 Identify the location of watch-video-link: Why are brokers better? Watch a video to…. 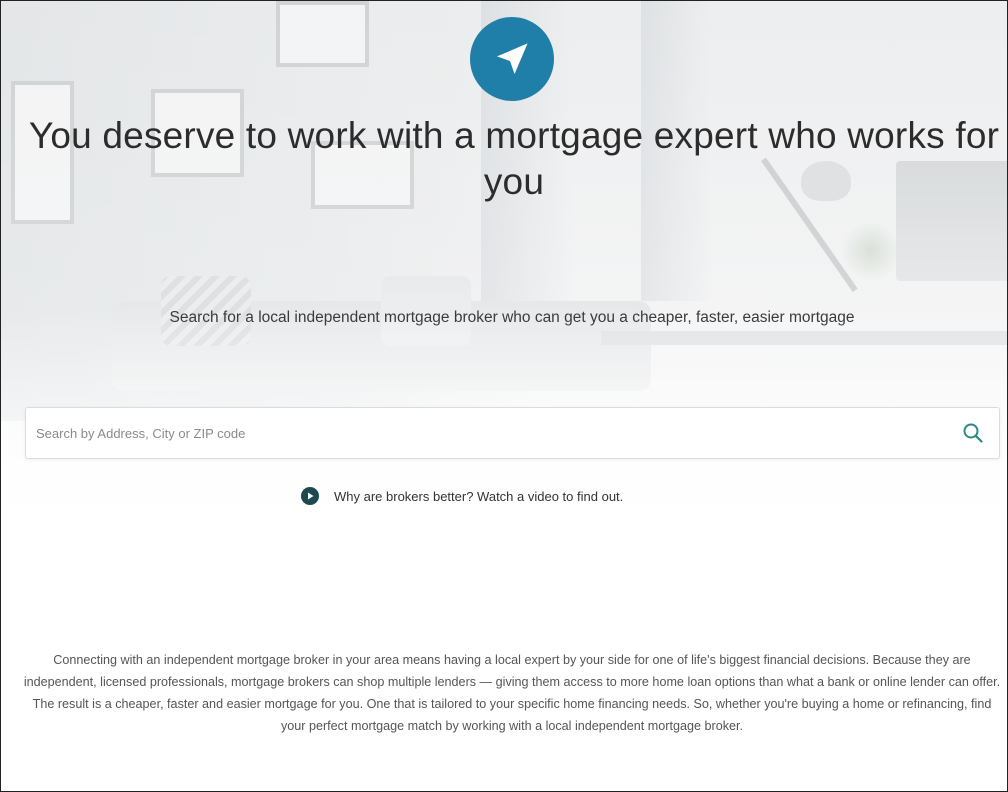
(462, 496).